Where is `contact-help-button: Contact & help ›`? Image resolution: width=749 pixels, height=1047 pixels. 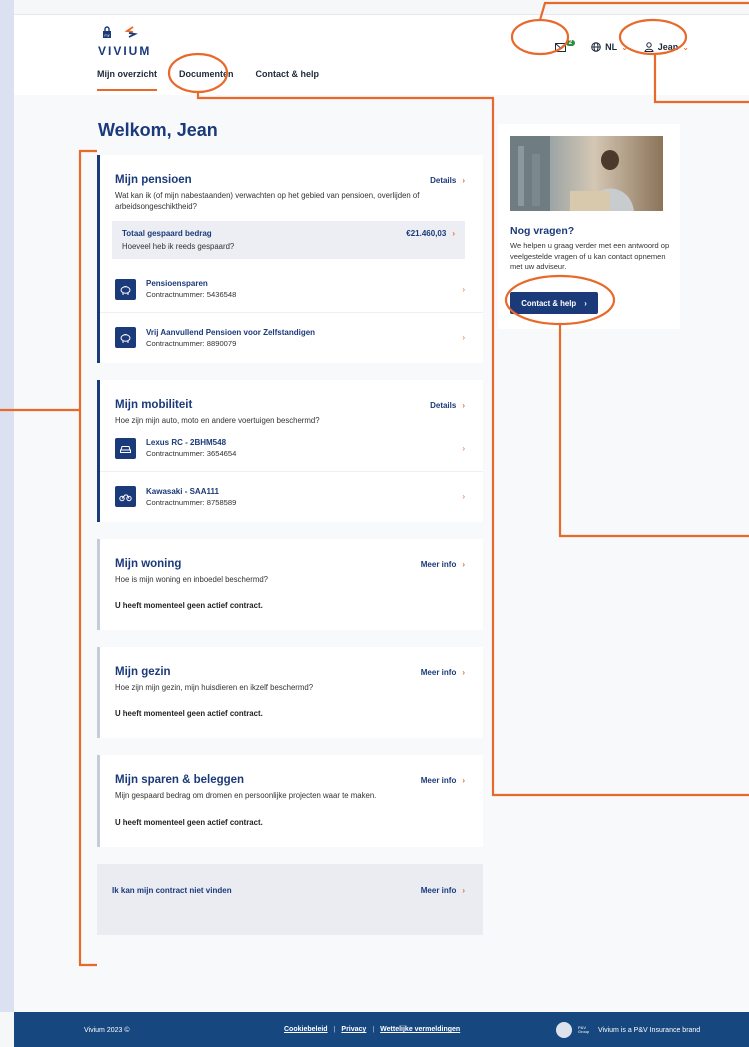
contact-help-button: Contact & help › is located at coordinates (554, 303).